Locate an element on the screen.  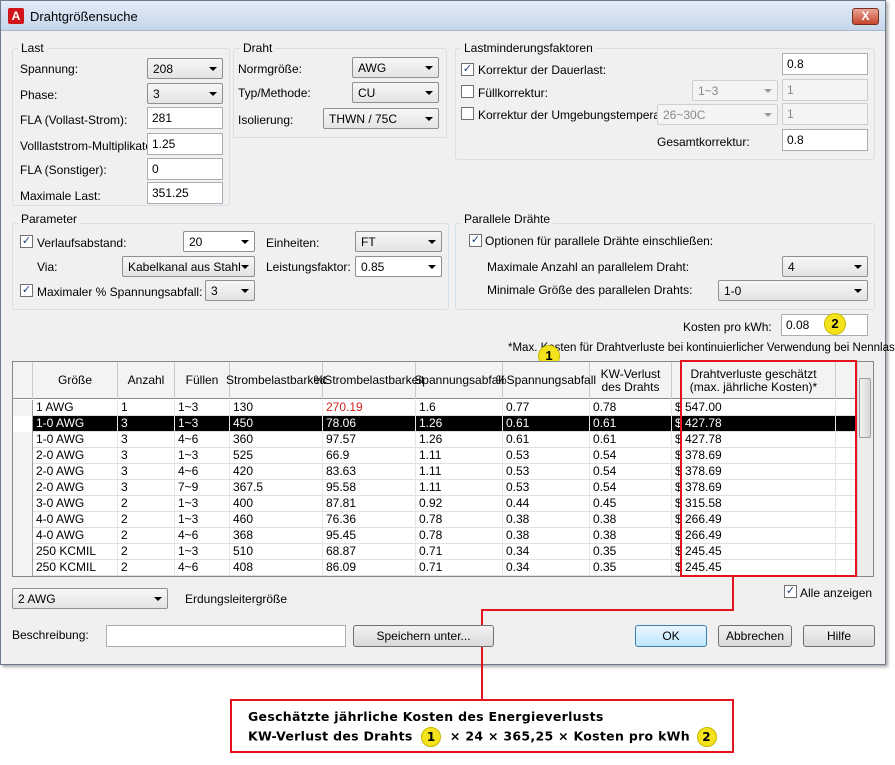
table-cell: 7~9 is located at coordinates (202, 488).